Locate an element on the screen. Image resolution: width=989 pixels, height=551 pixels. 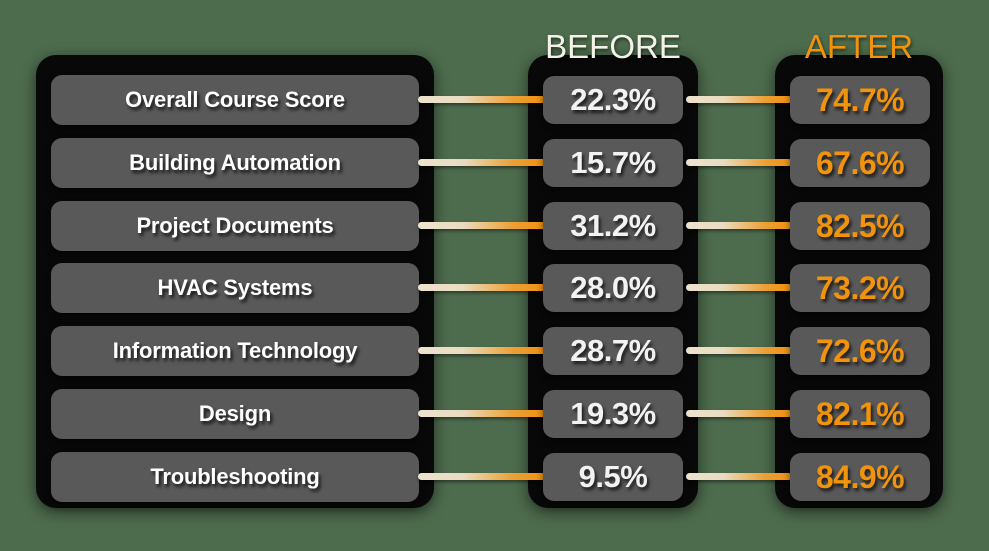
before-value: 19.3% is located at coordinates (613, 413).